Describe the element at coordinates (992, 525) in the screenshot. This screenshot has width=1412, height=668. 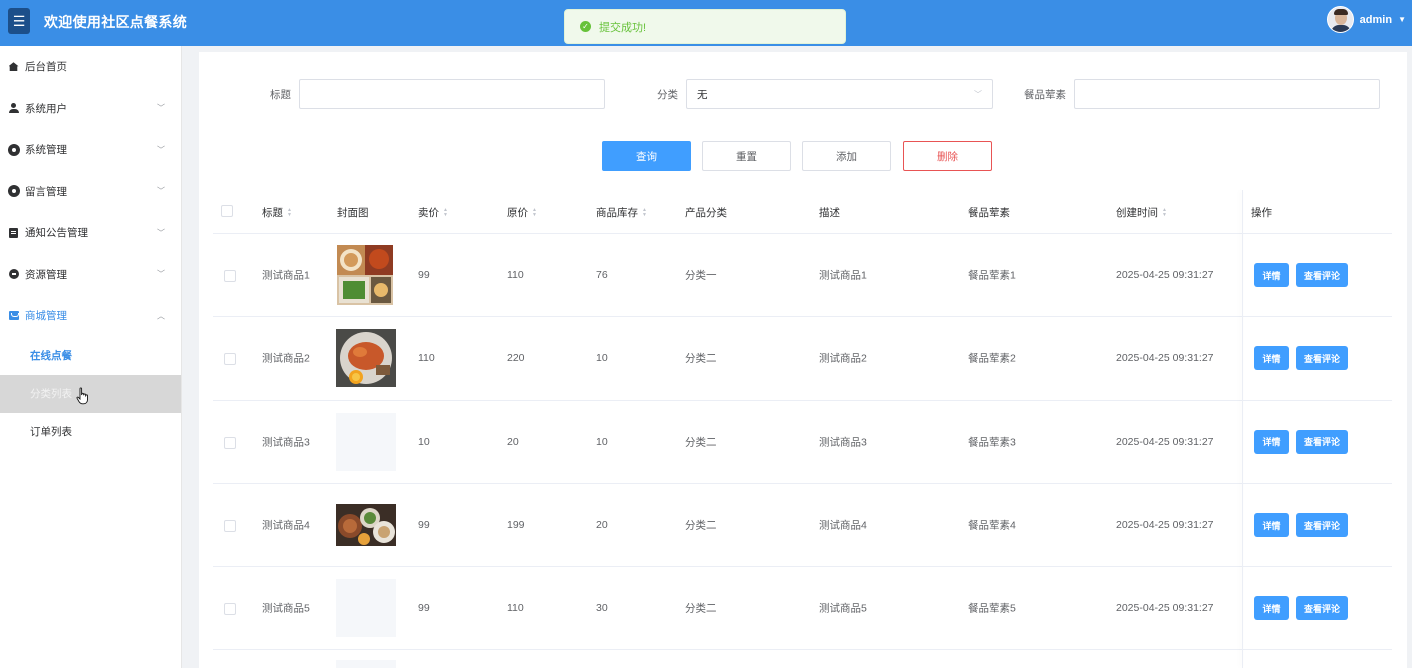
I see `cell-meat-veg: 餐品荤素4` at that location.